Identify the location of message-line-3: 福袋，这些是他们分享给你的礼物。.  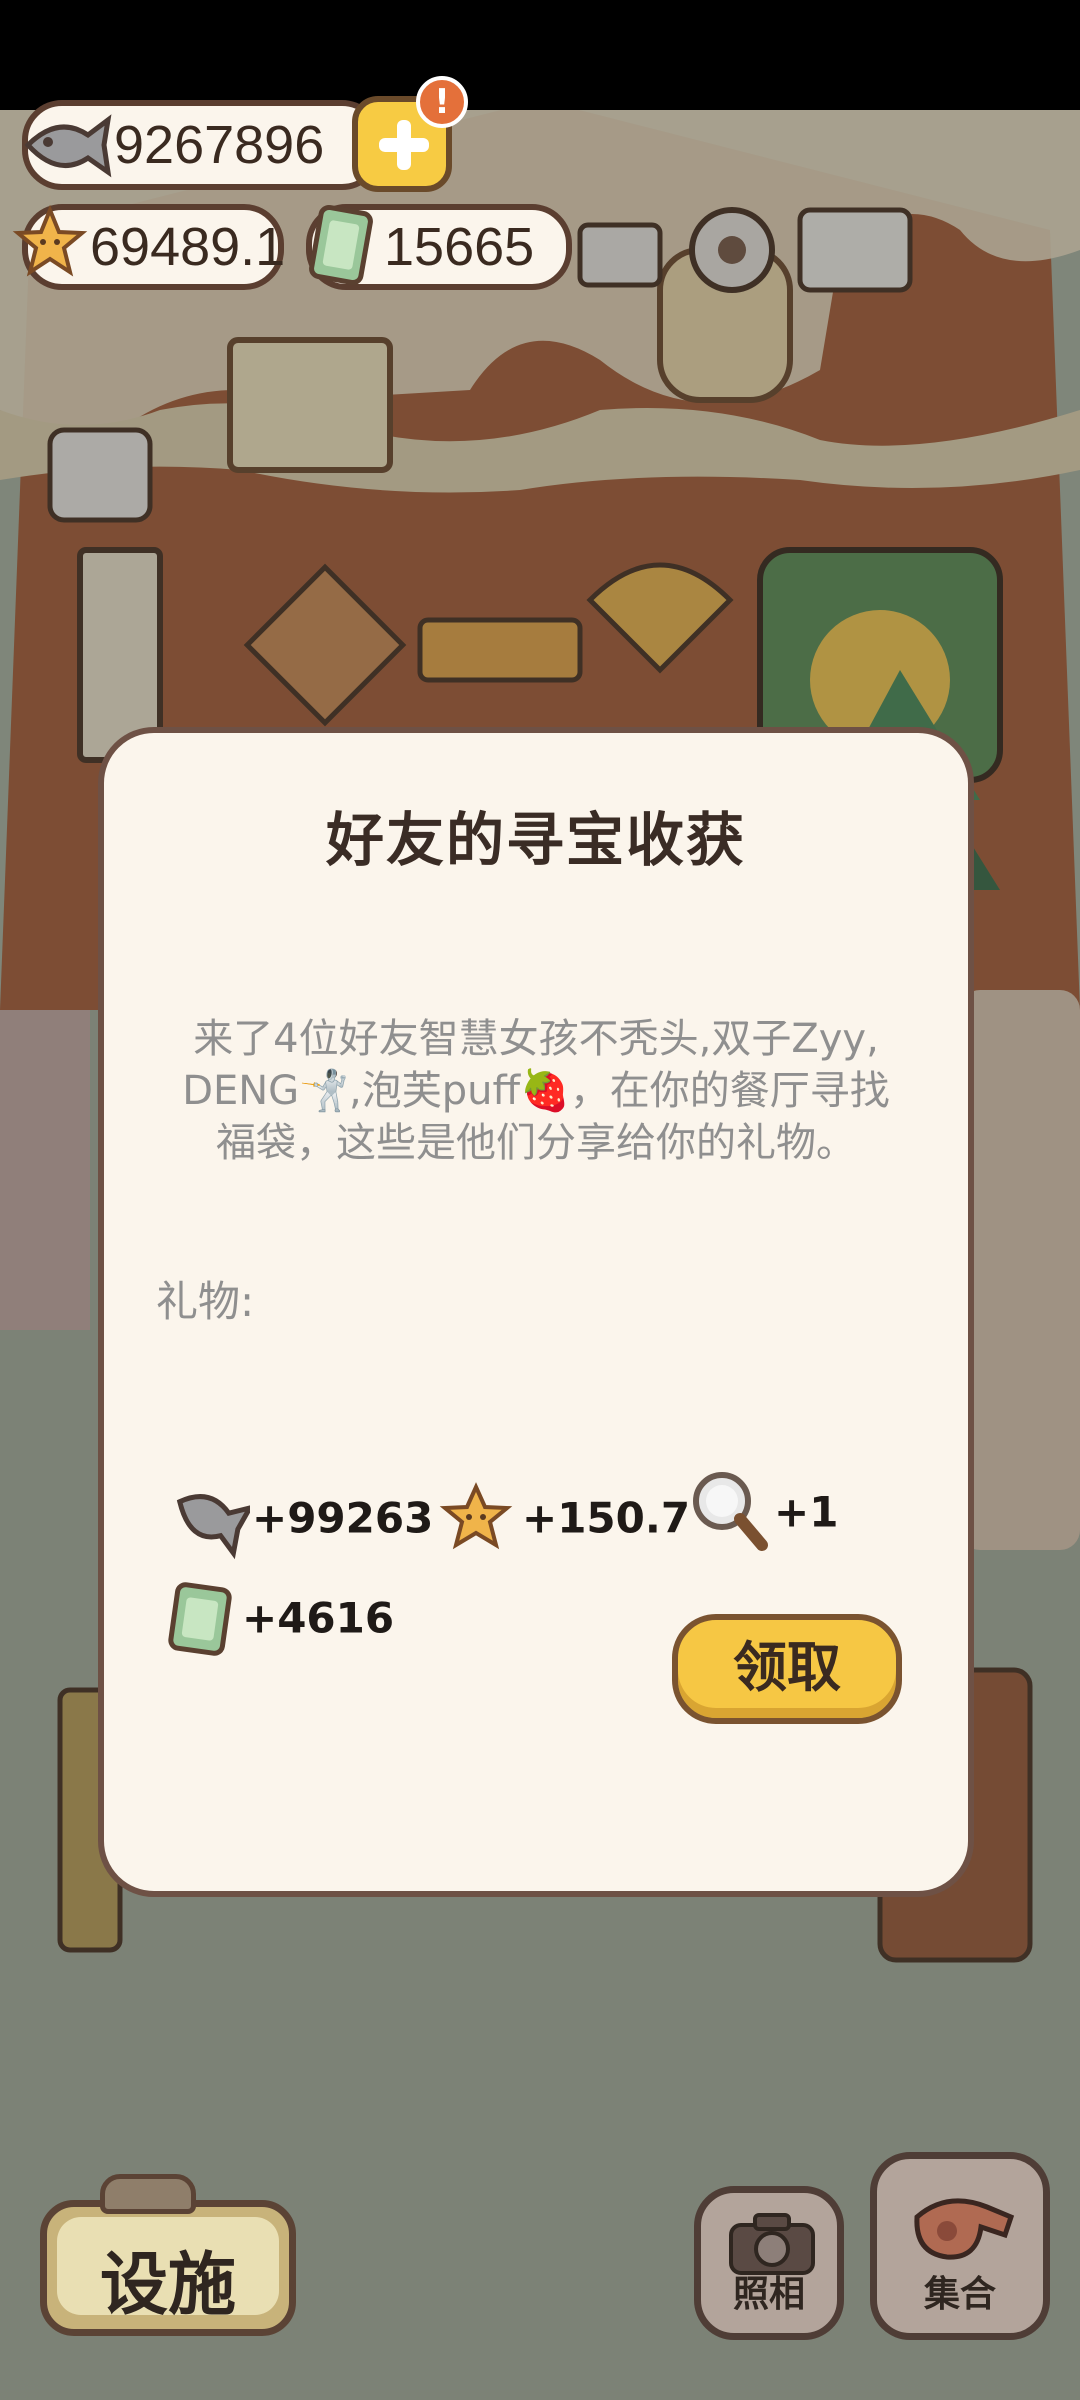
(536, 1143).